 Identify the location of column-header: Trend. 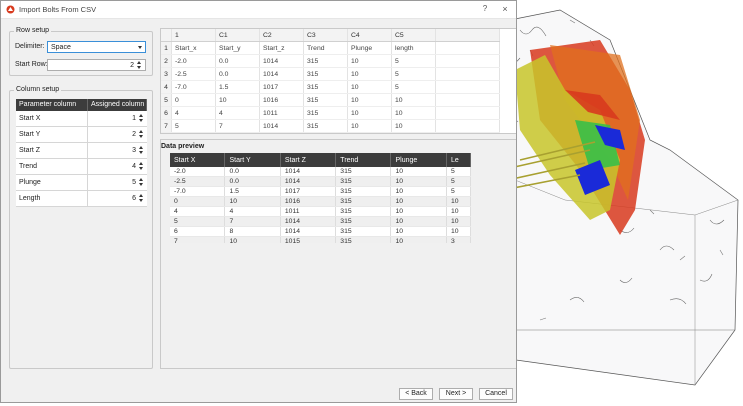
(363, 160).